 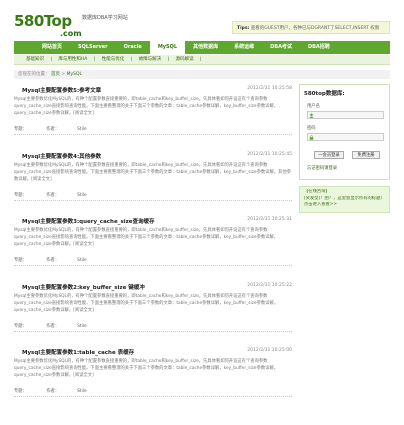 I want to click on article-date: 2012/2/31 10:25:00, so click(x=269, y=350).